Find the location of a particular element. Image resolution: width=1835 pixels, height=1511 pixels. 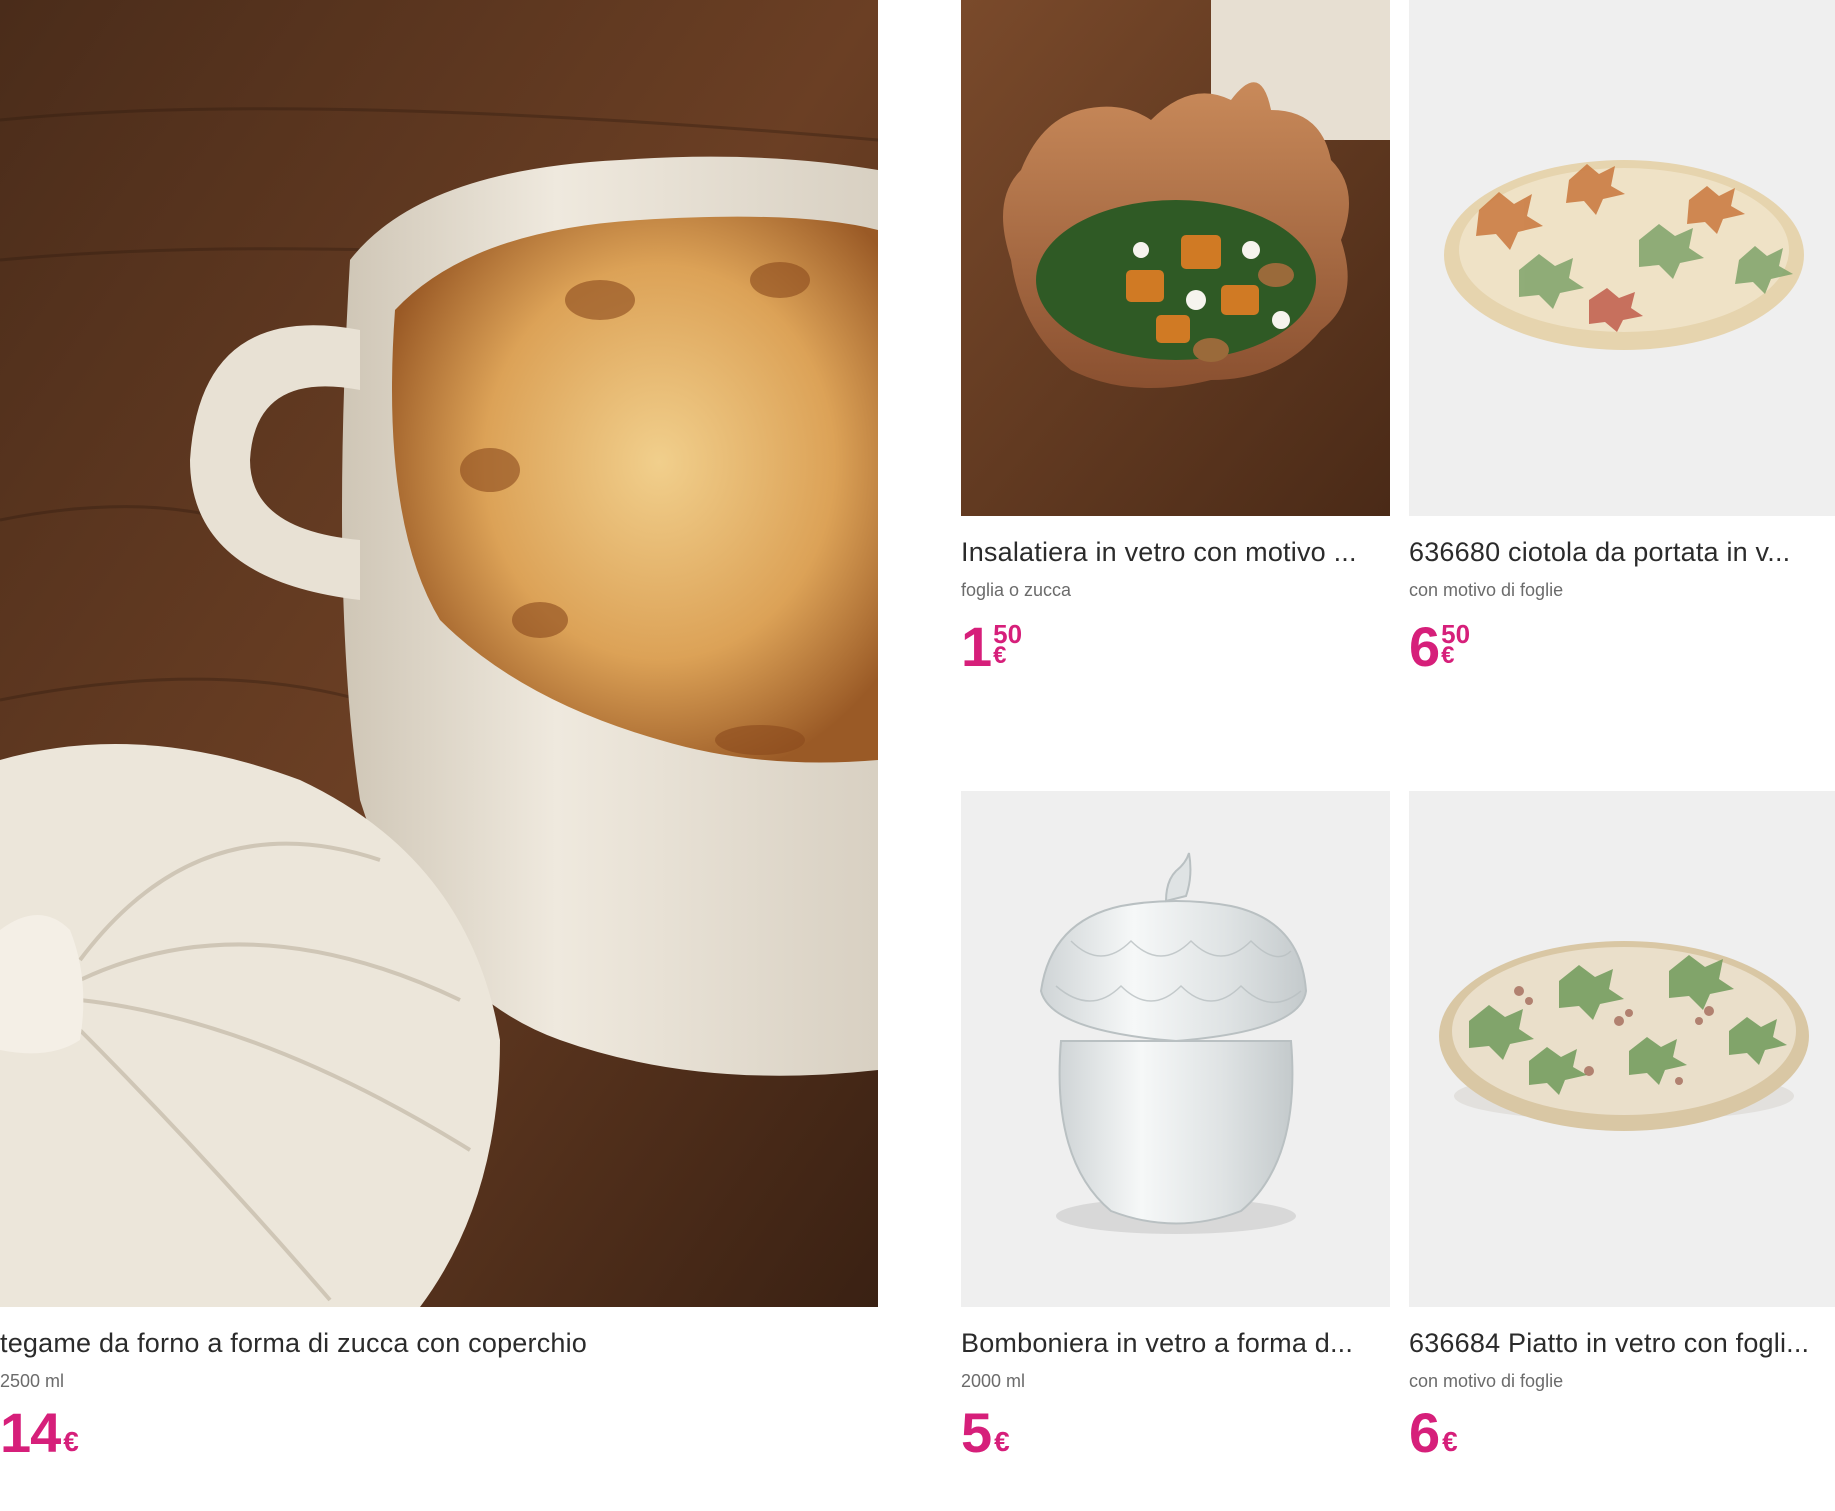

product-price: 1 50 € is located at coordinates (991, 647).